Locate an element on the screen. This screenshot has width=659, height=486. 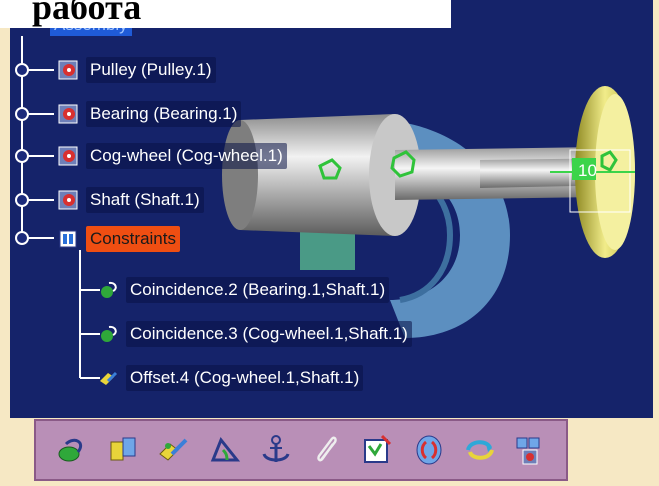
tree-node-label: Bearing (Bearing.1) is located at coordinates (164, 114).